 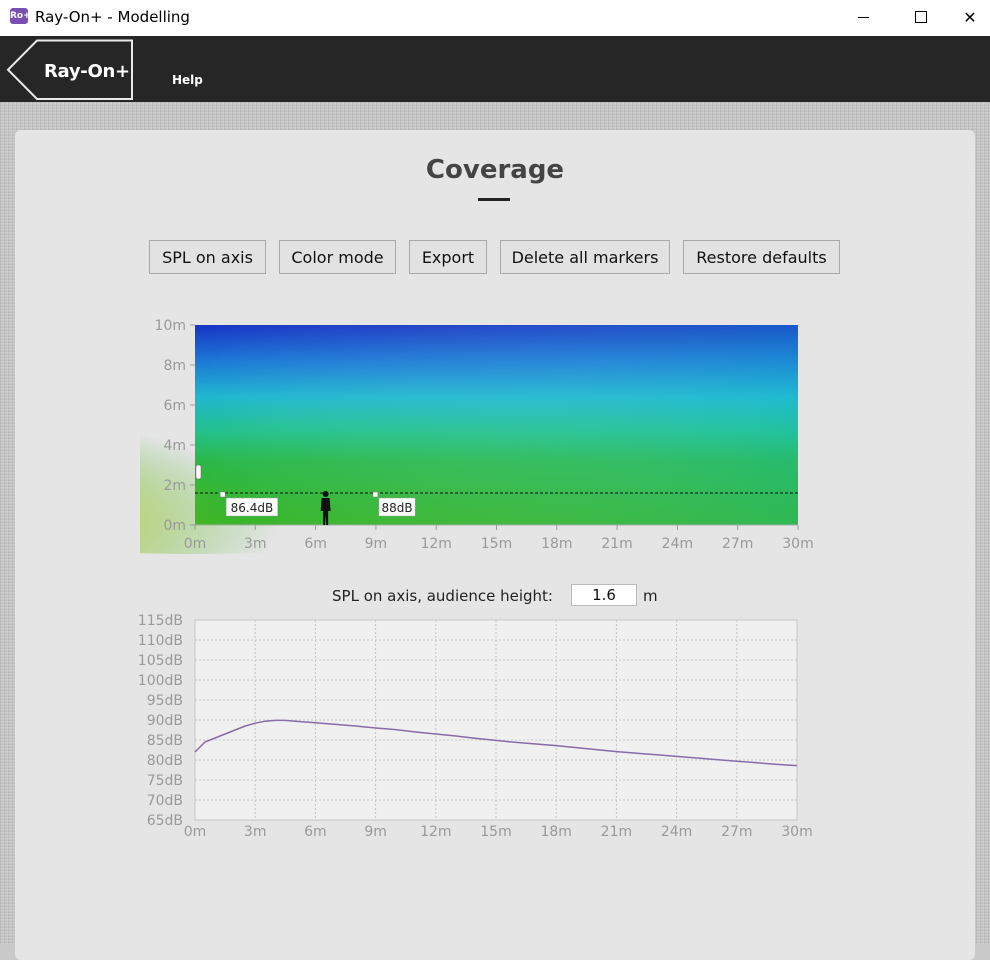 I want to click on export-button: Export, so click(x=448, y=257).